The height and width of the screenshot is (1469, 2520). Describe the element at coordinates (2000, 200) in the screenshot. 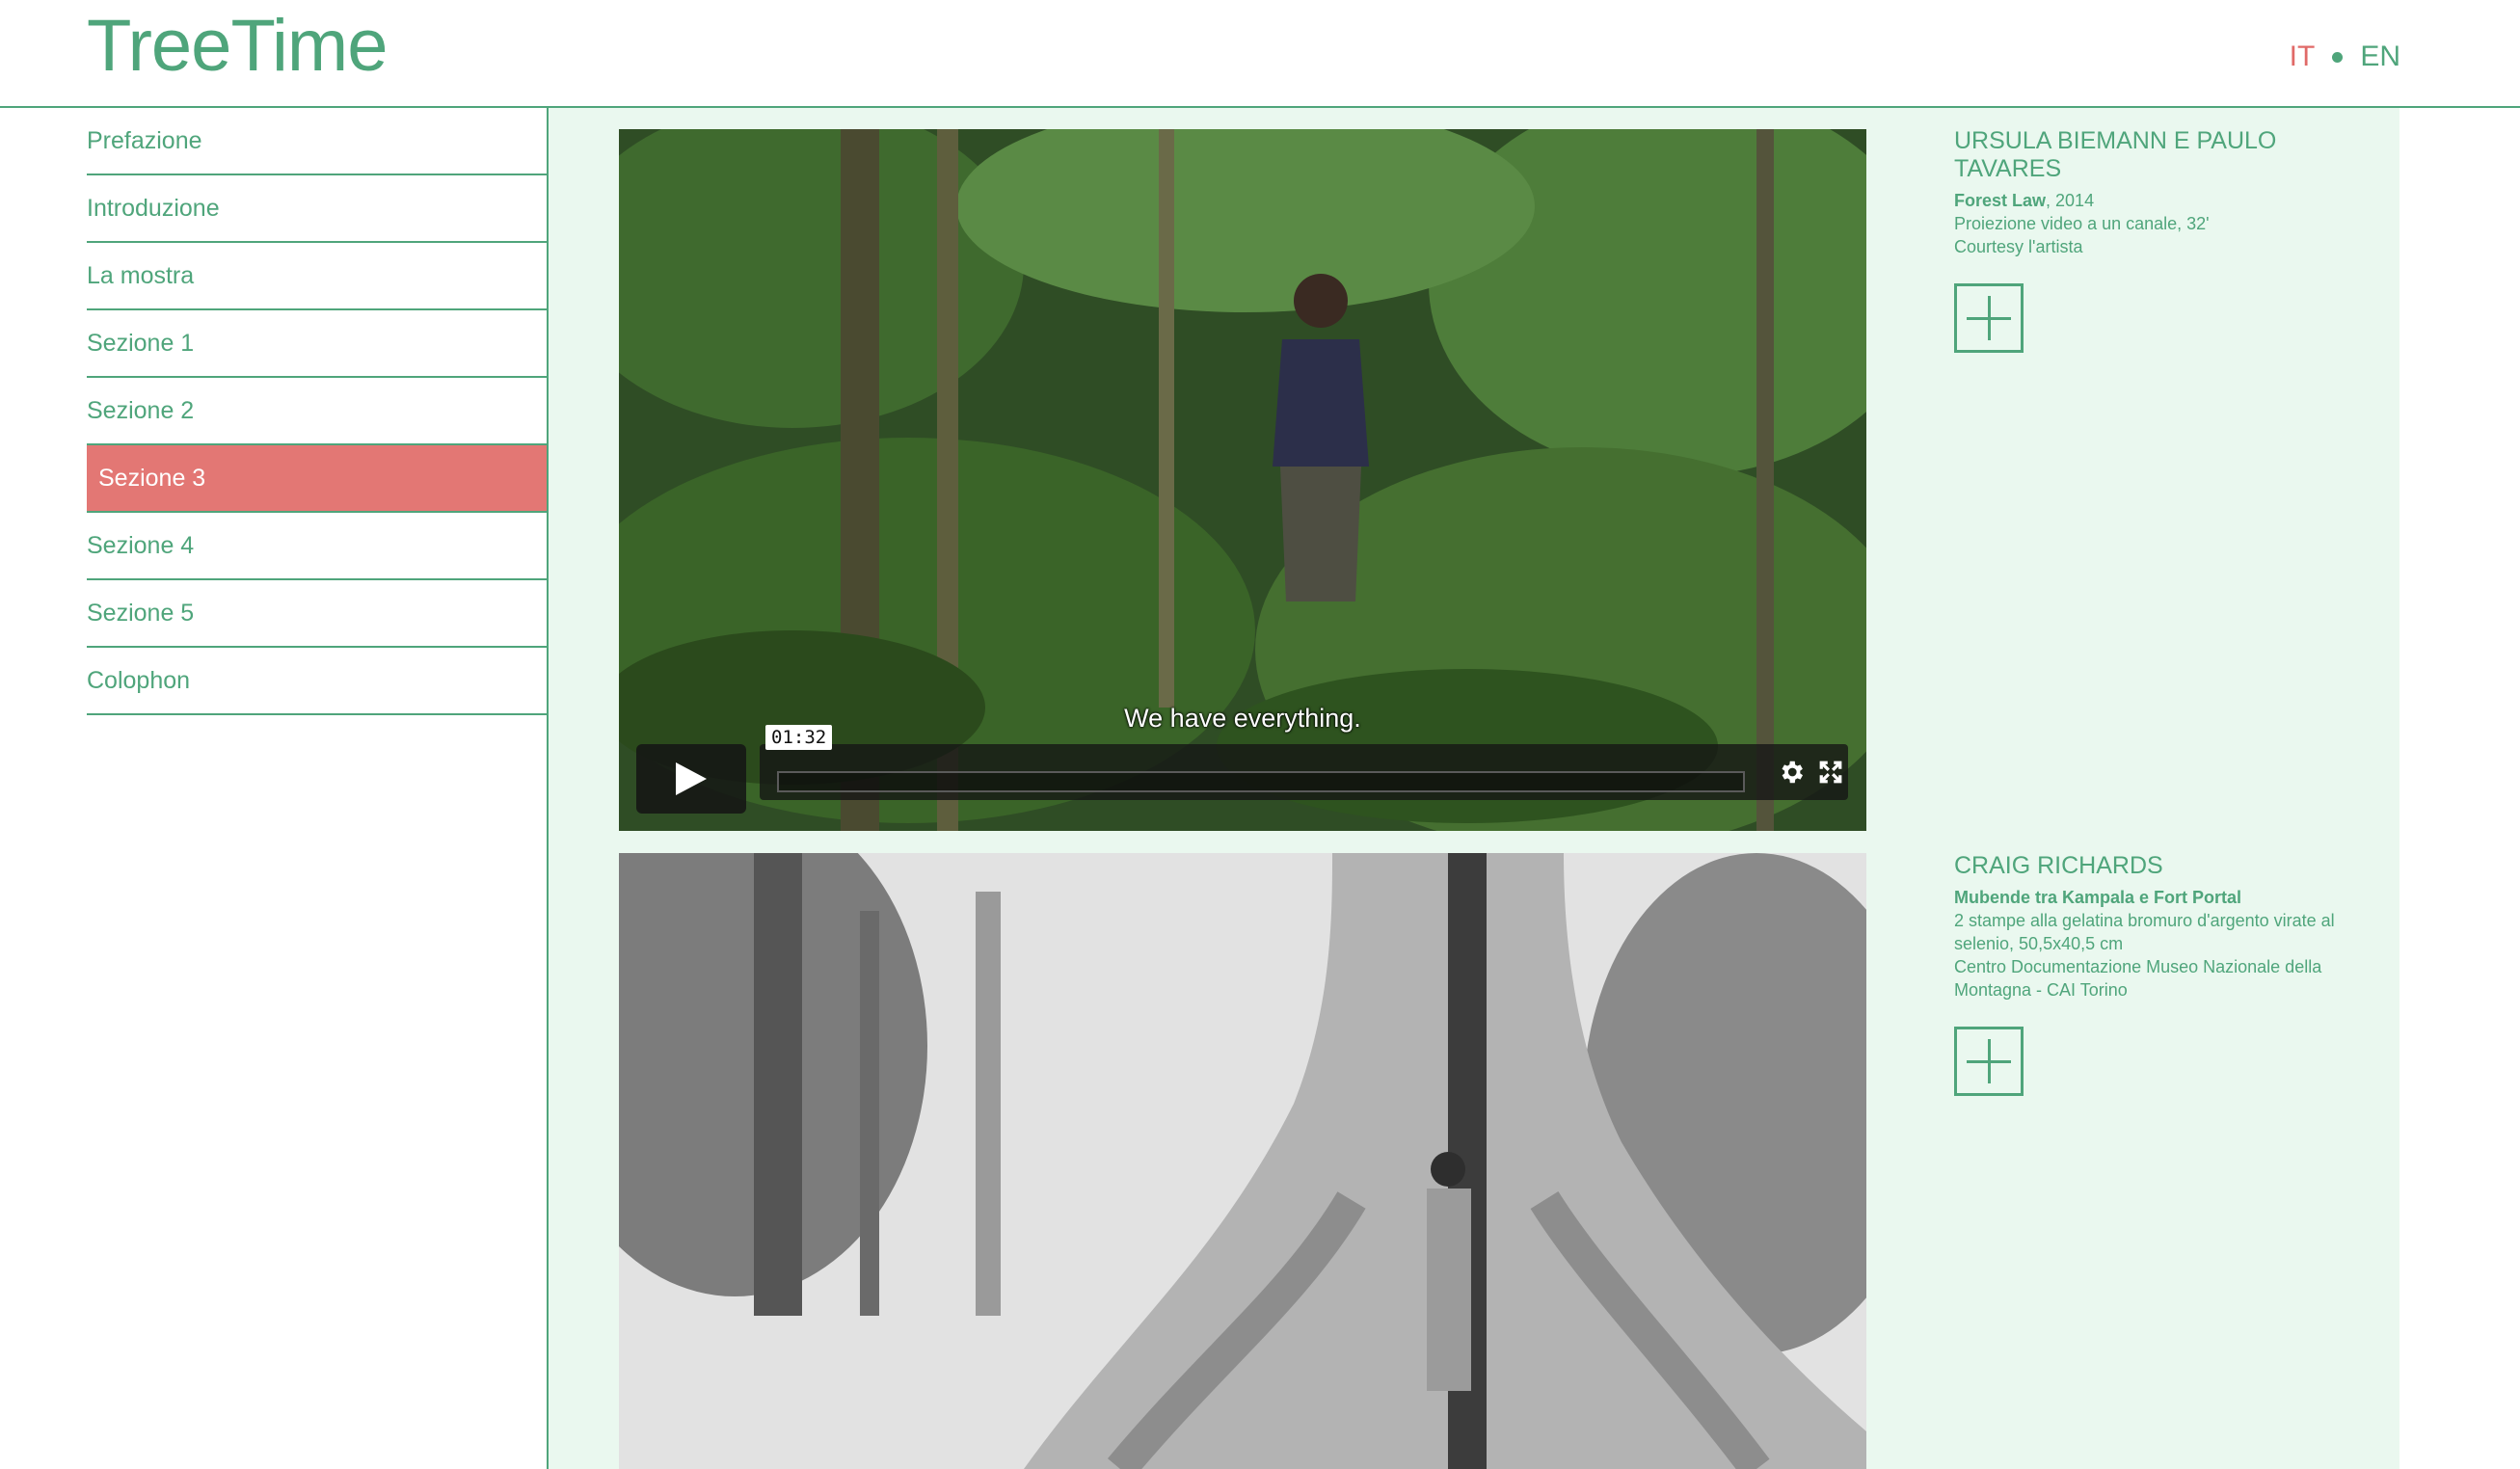

I see `work-title: Forest Law` at that location.